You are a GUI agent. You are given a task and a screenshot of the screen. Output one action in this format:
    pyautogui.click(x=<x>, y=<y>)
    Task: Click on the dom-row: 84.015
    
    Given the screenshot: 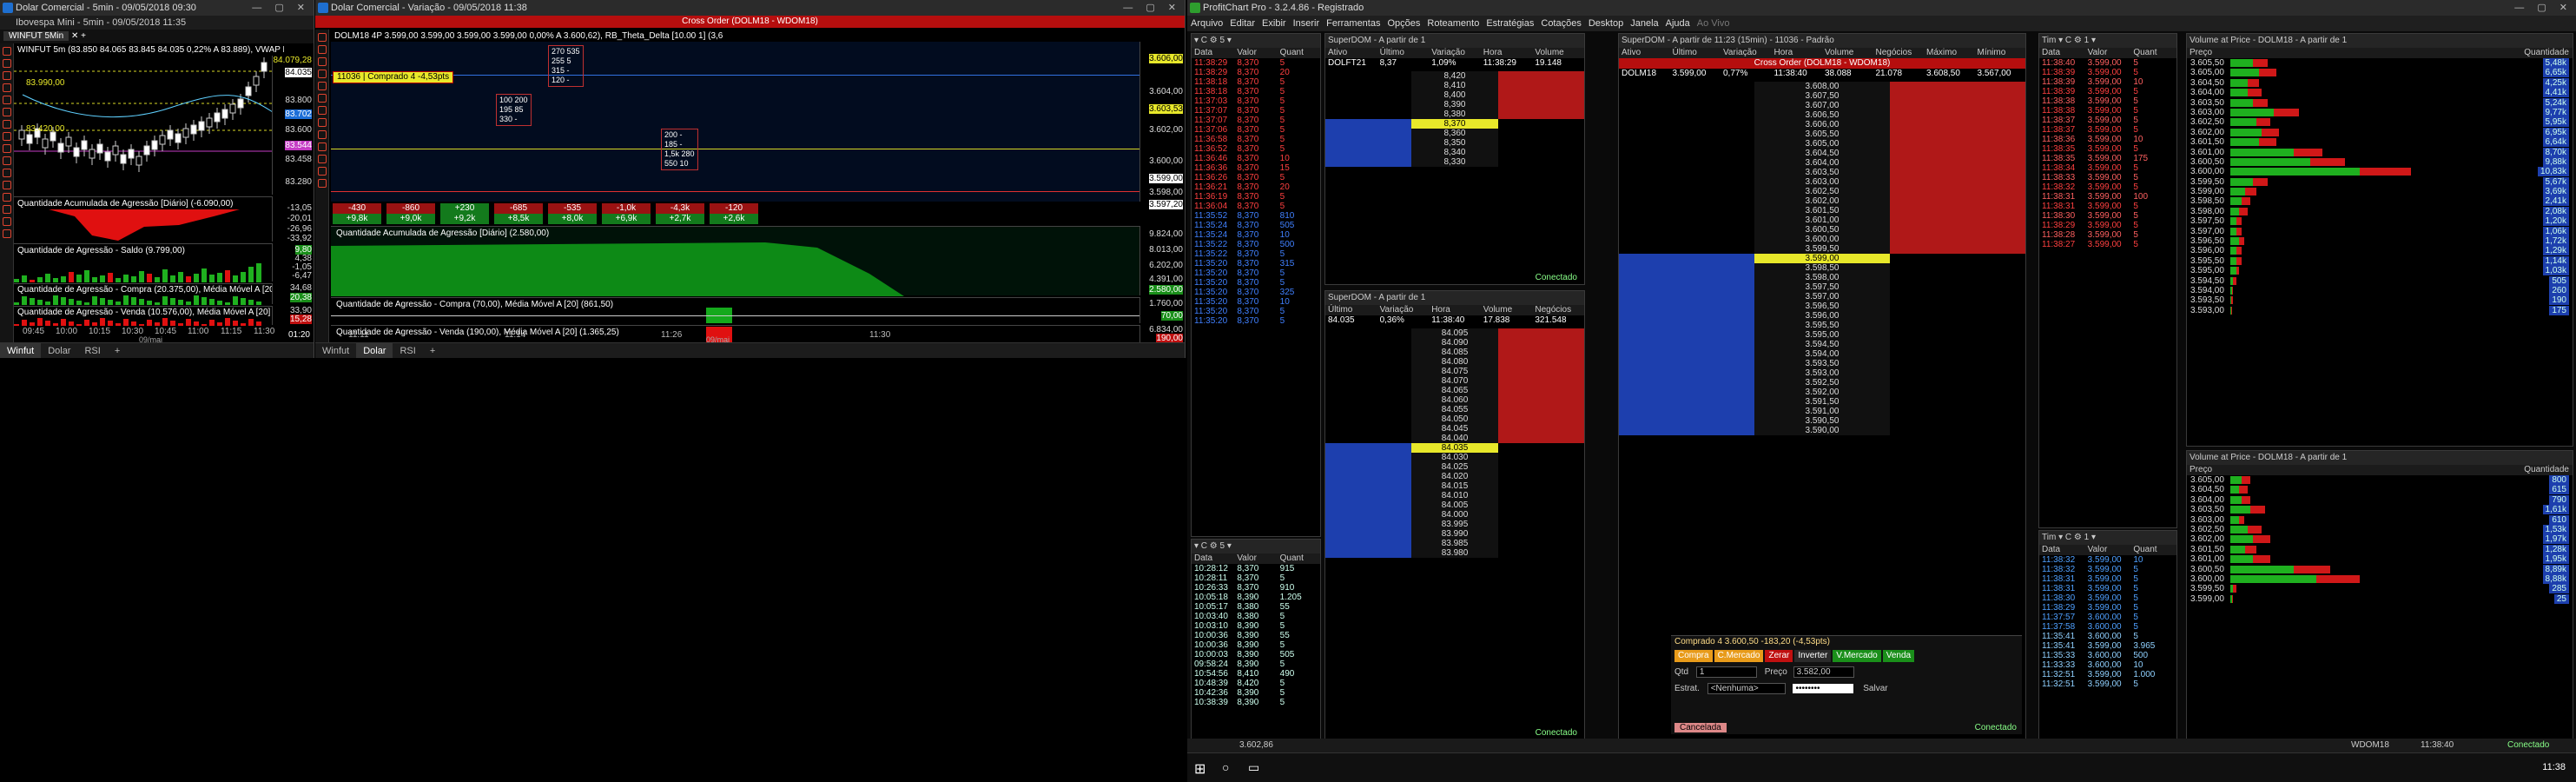 What is the action you would take?
    pyautogui.click(x=1454, y=486)
    